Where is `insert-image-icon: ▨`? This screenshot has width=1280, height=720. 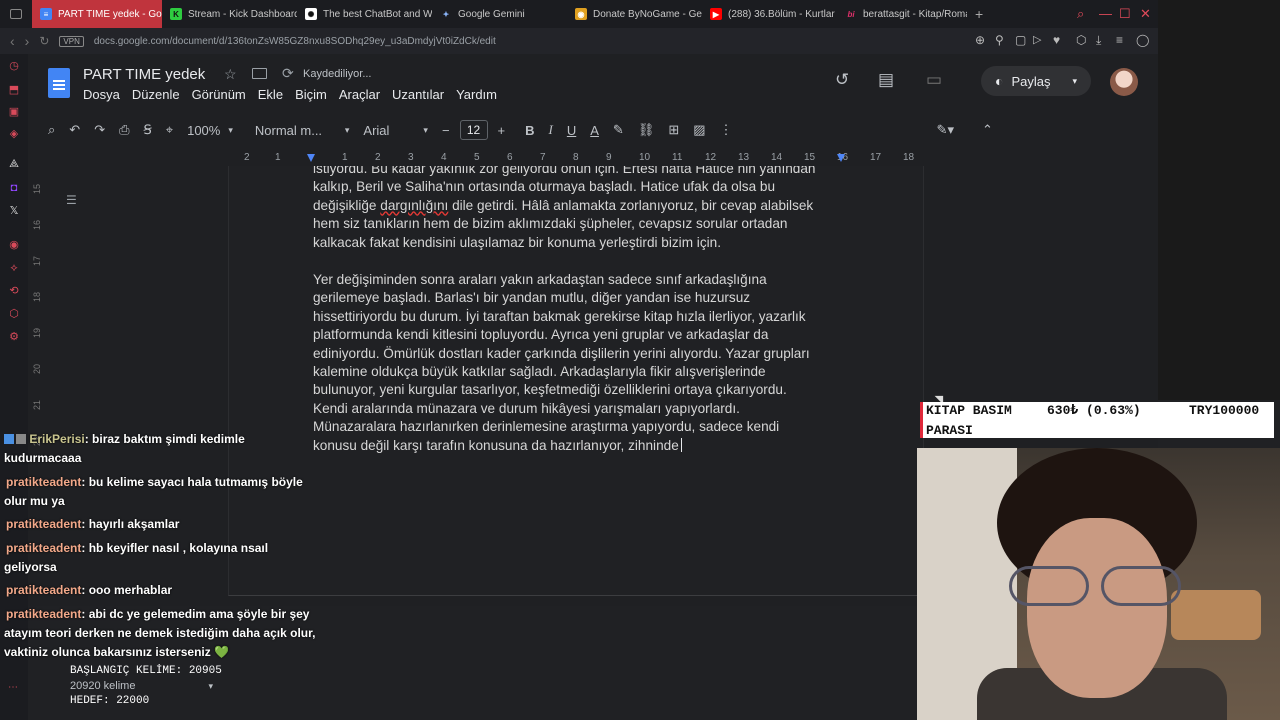
insert-image-icon: ▨ is located at coordinates (699, 130).